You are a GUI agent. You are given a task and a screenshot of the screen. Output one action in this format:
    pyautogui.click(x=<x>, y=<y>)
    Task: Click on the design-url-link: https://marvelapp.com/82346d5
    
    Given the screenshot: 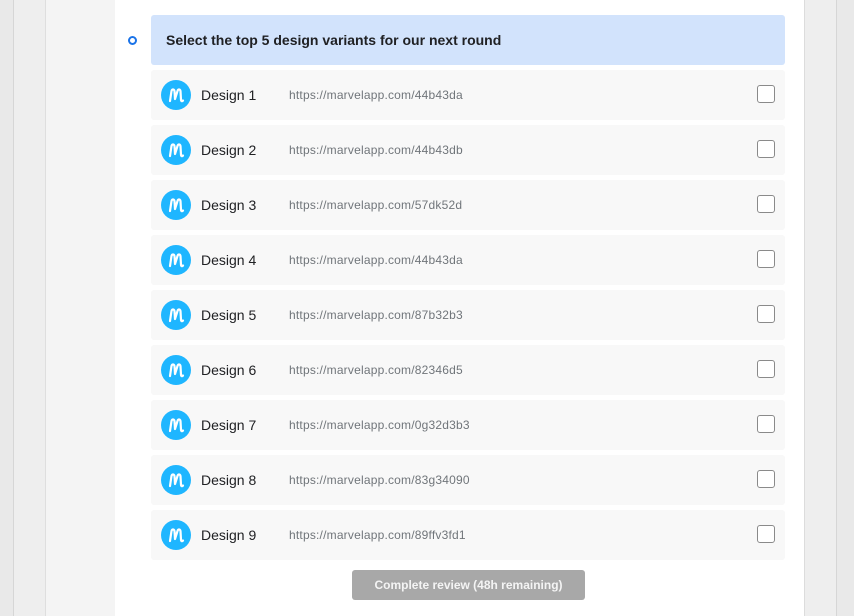 What is the action you would take?
    pyautogui.click(x=376, y=370)
    